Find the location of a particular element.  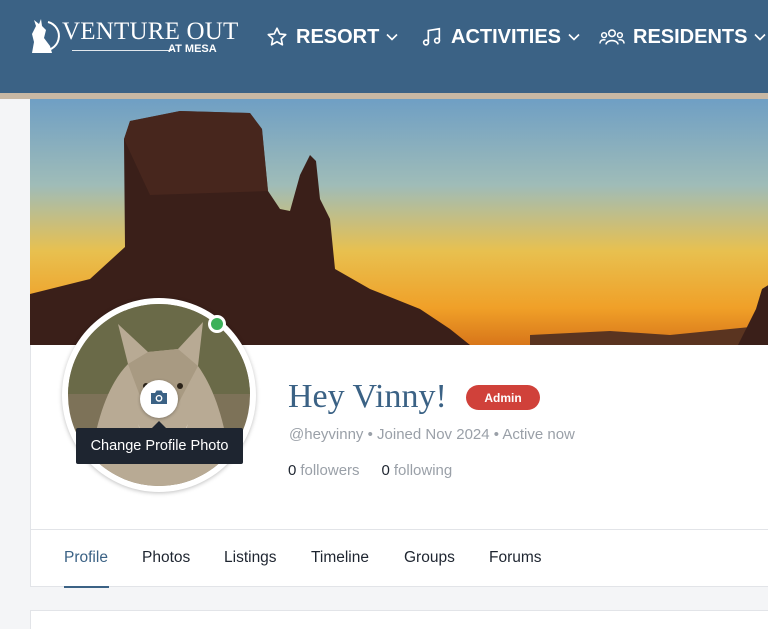

logo-subtitle: AT MESA is located at coordinates (192, 49).